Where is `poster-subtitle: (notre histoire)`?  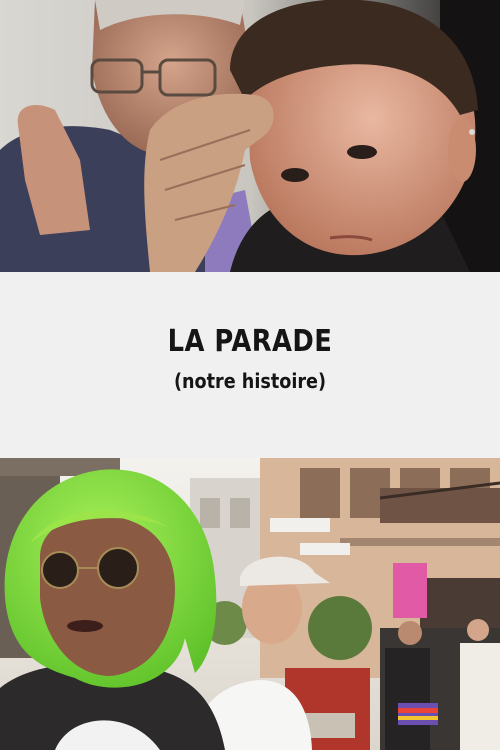 poster-subtitle: (notre histoire) is located at coordinates (250, 381).